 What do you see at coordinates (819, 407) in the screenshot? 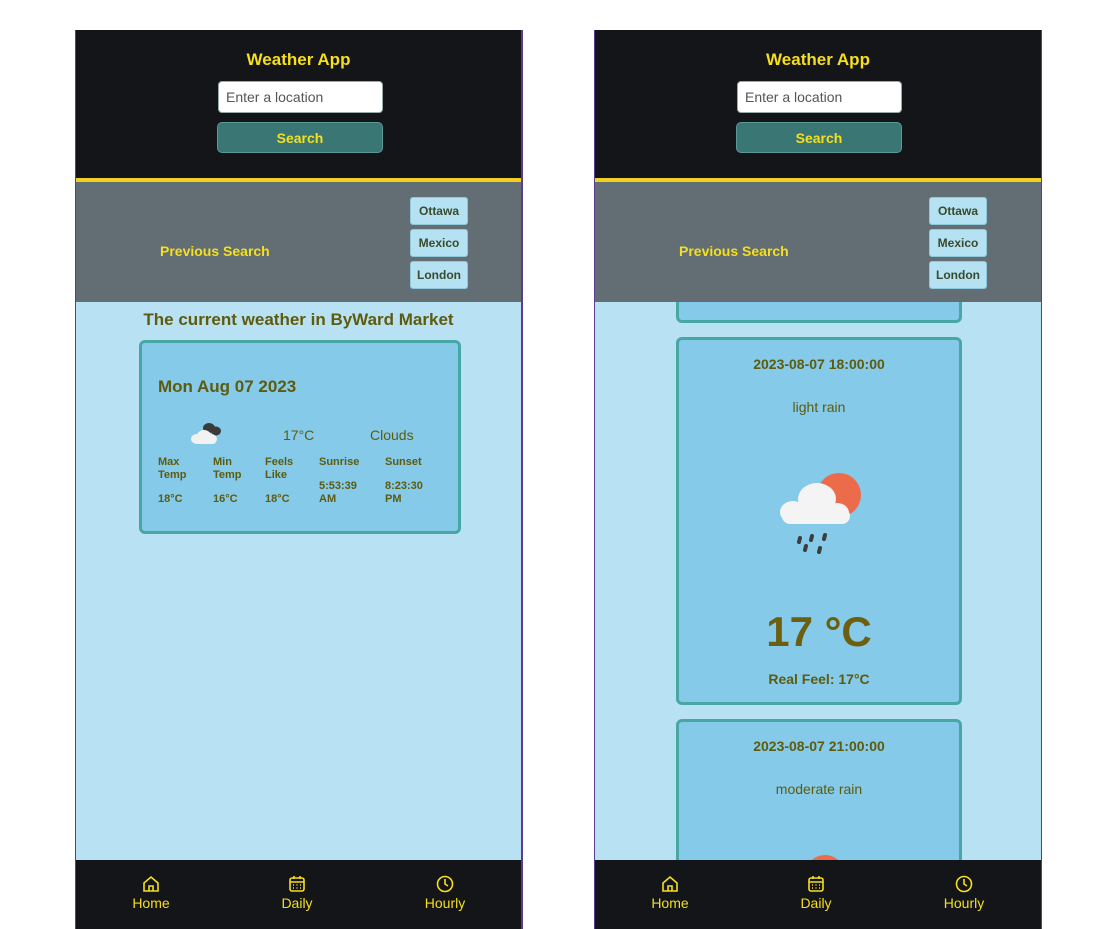
I see `hourly-description: light rain` at bounding box center [819, 407].